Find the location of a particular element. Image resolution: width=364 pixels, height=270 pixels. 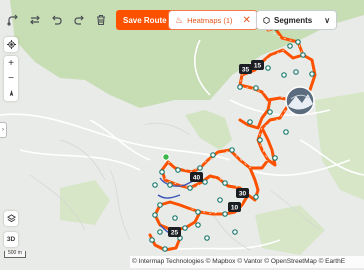

distance-marker: 30 is located at coordinates (242, 193).